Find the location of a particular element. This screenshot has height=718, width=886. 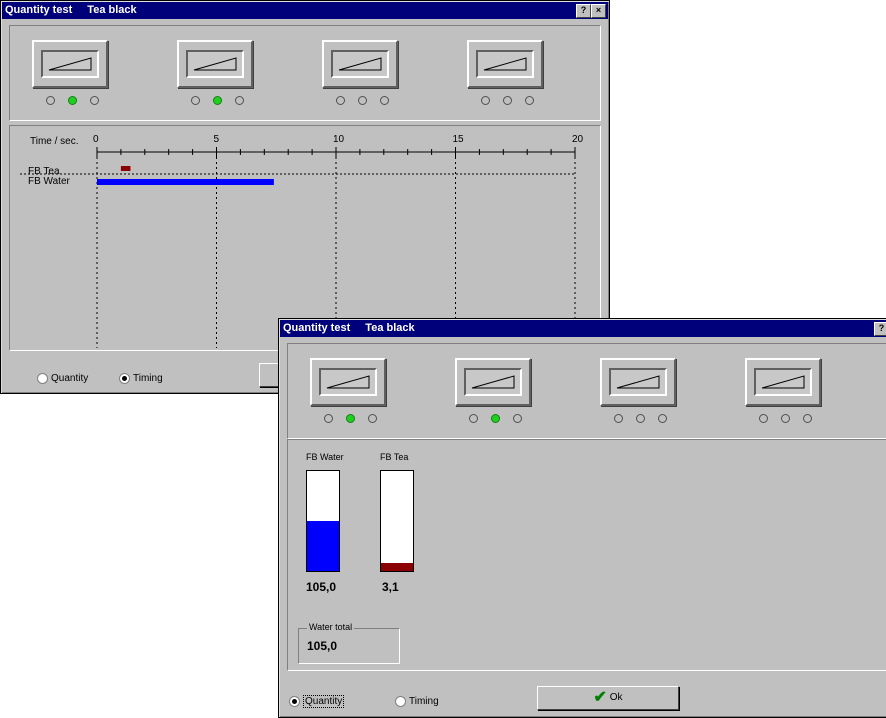

front-window-titlebar: Quantity test Tea black ? is located at coordinates (583, 328).